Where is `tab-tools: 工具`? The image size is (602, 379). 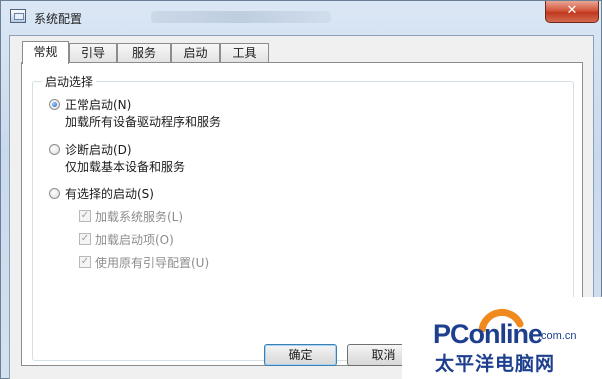
tab-tools: 工具 is located at coordinates (244, 52).